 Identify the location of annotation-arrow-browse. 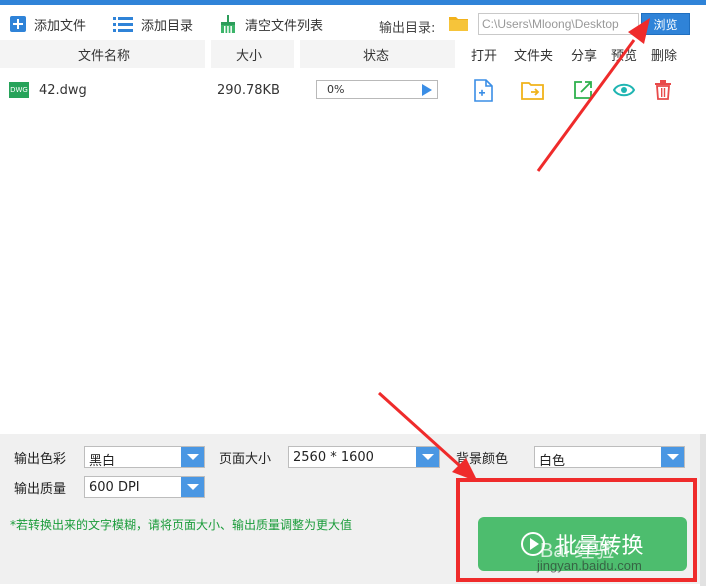
(593, 95).